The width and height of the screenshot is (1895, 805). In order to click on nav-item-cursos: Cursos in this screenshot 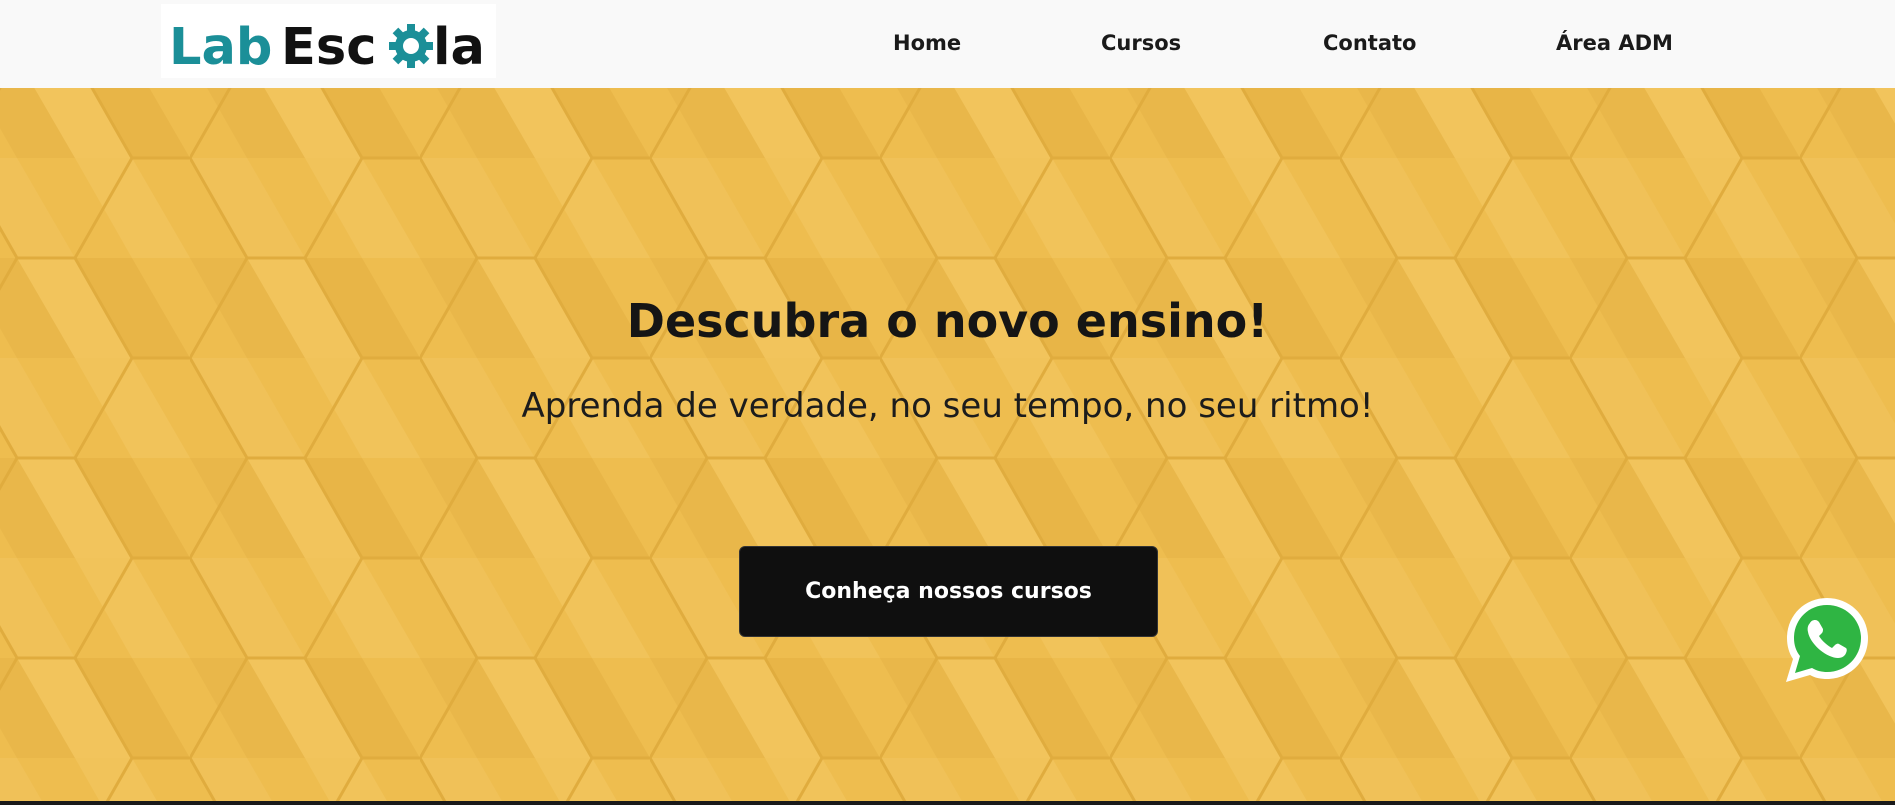, I will do `click(1141, 43)`.